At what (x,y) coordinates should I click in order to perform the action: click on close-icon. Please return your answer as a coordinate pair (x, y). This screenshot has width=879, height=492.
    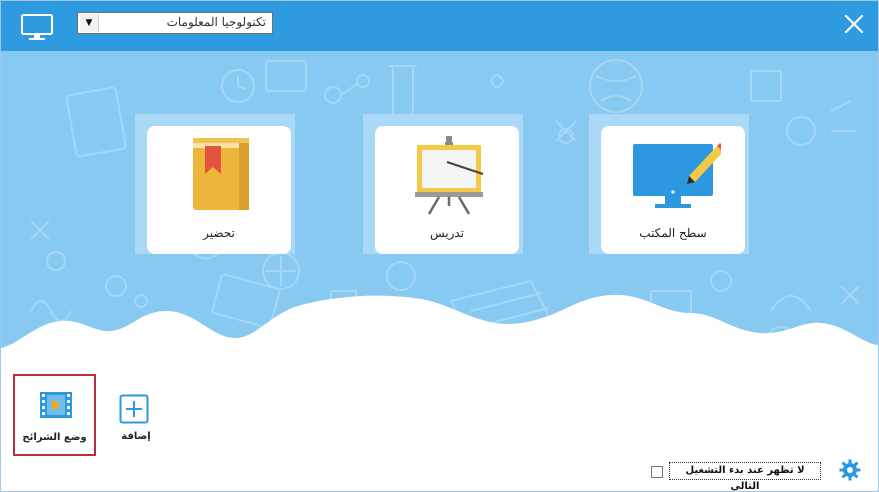
    Looking at the image, I should click on (854, 24).